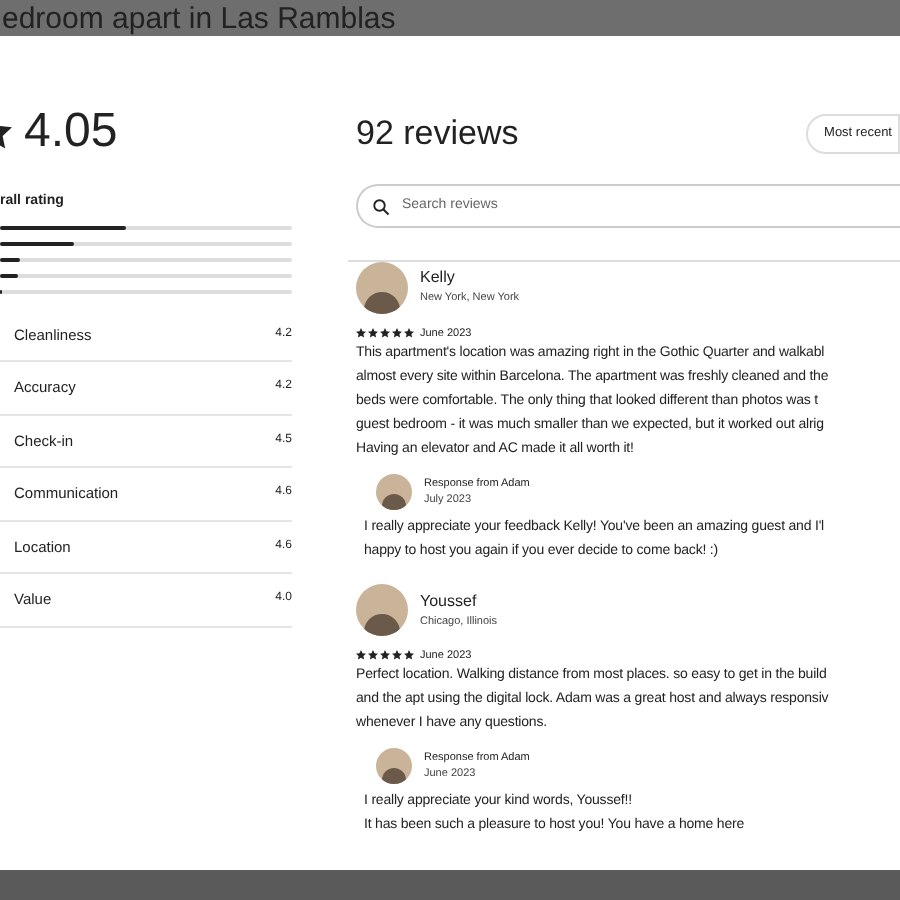 Image resolution: width=900 pixels, height=900 pixels. I want to click on reviewer-name: Kelly, so click(438, 278).